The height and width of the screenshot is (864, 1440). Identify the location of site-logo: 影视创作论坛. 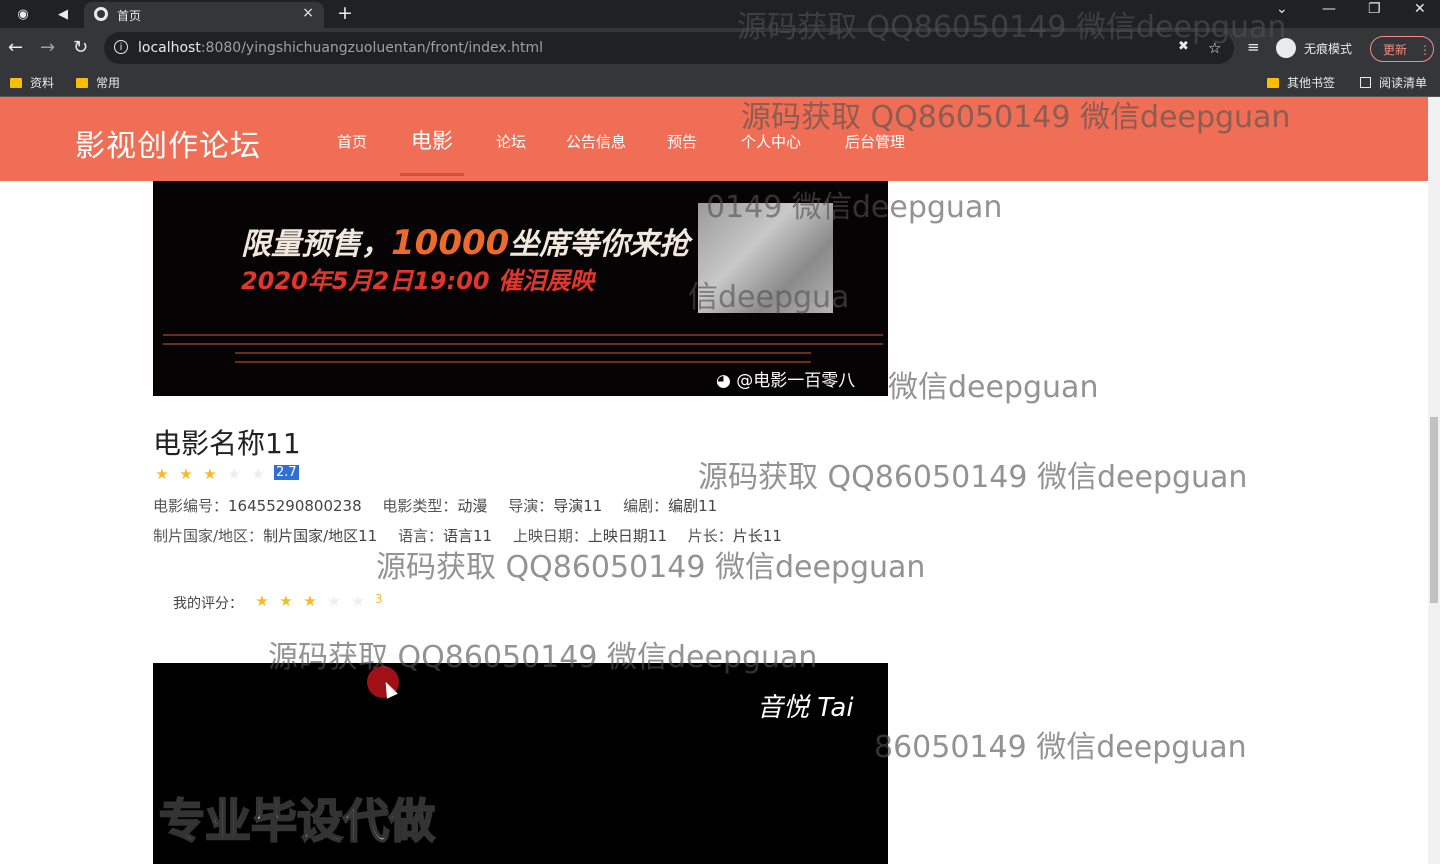
(168, 143).